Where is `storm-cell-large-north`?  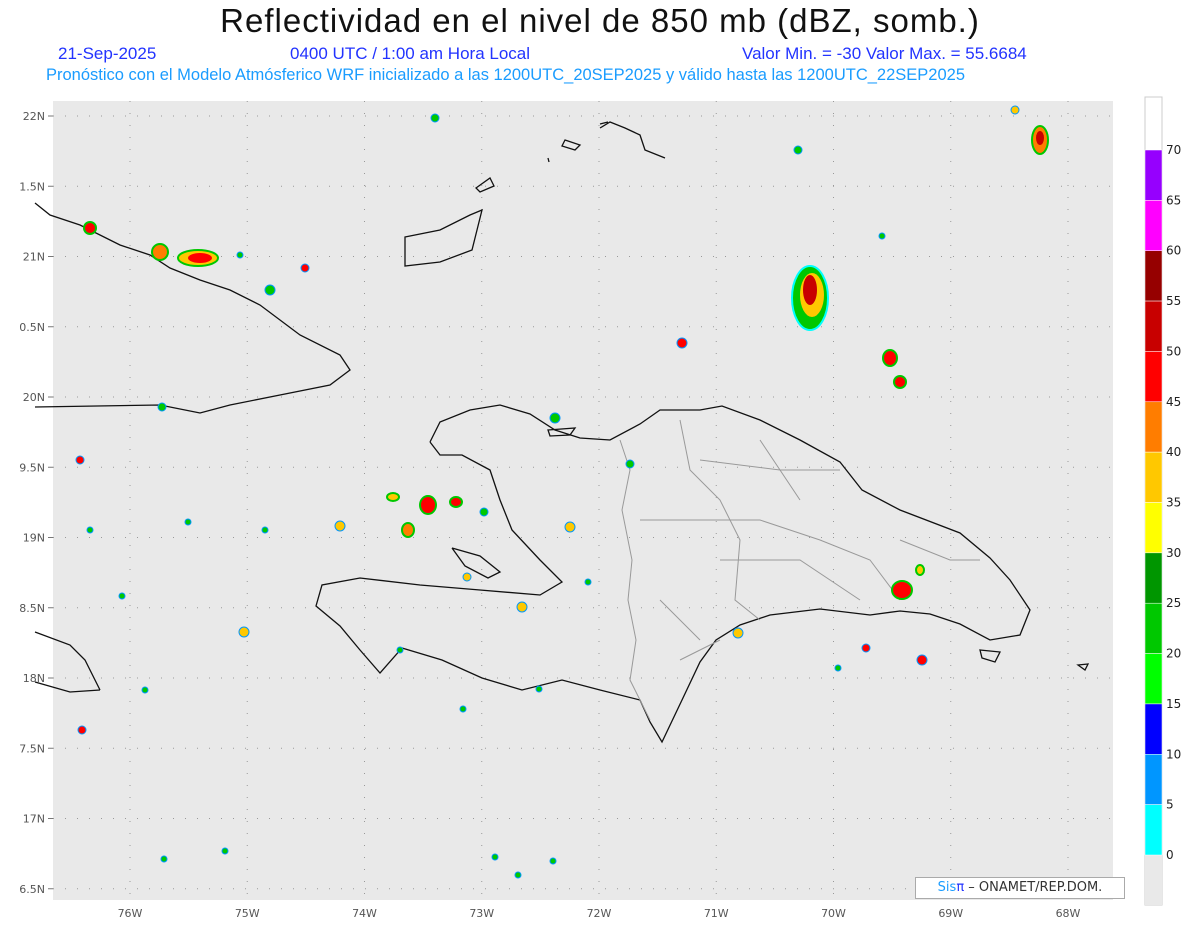 storm-cell-large-north is located at coordinates (810, 298).